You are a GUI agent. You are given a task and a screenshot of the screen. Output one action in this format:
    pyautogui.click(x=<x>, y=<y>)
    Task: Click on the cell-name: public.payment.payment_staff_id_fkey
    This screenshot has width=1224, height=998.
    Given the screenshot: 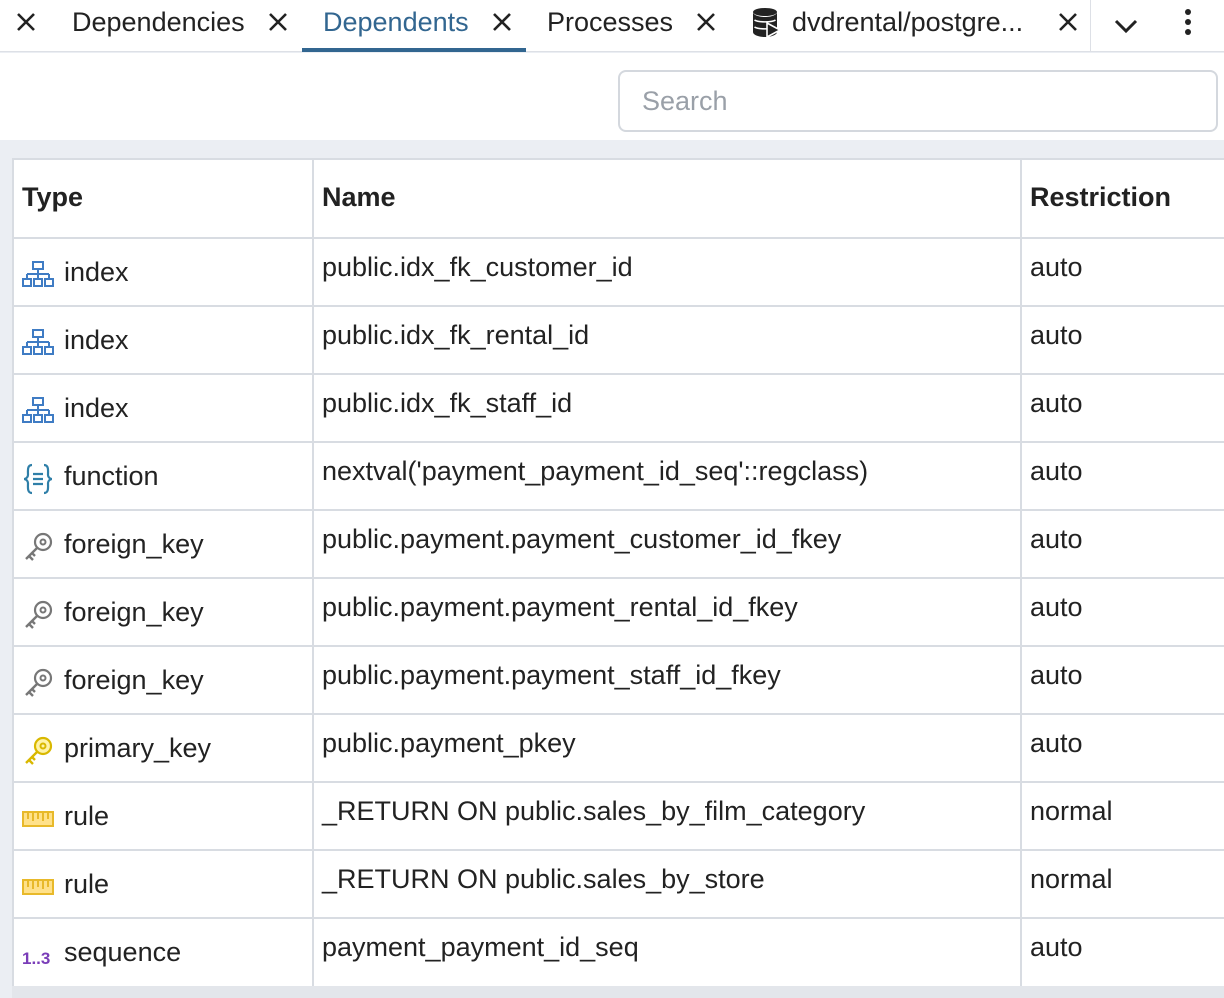 What is the action you would take?
    pyautogui.click(x=668, y=680)
    